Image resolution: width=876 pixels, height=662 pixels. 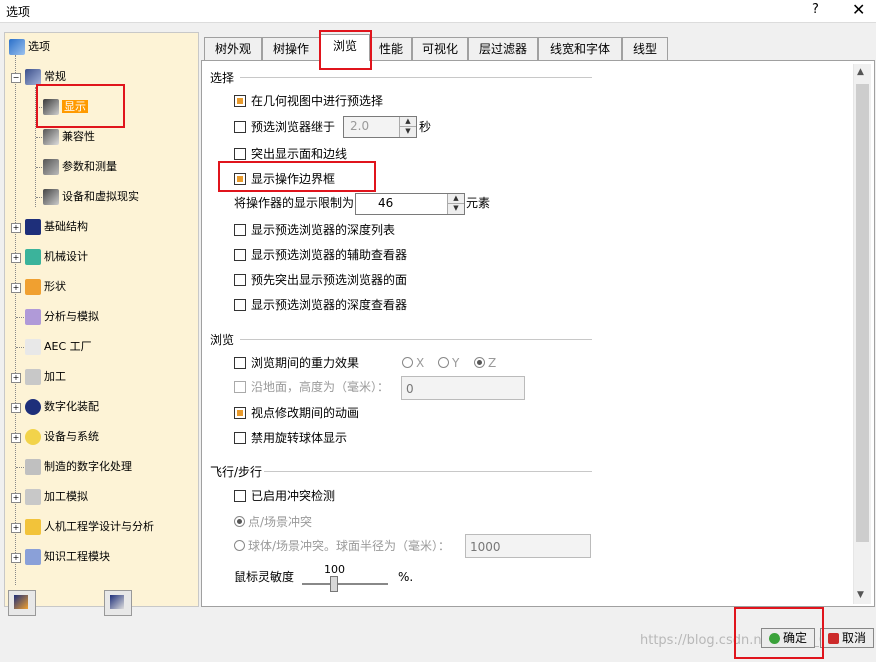 What do you see at coordinates (16, 378) in the screenshot?
I see `expand-machining-toggle: +` at bounding box center [16, 378].